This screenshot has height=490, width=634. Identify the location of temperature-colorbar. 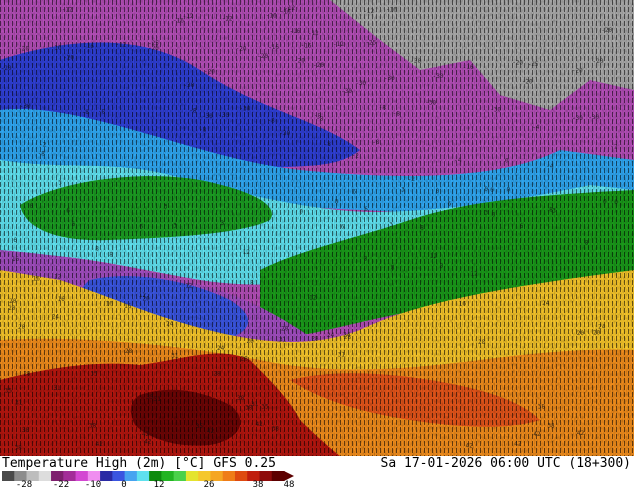
(148, 476).